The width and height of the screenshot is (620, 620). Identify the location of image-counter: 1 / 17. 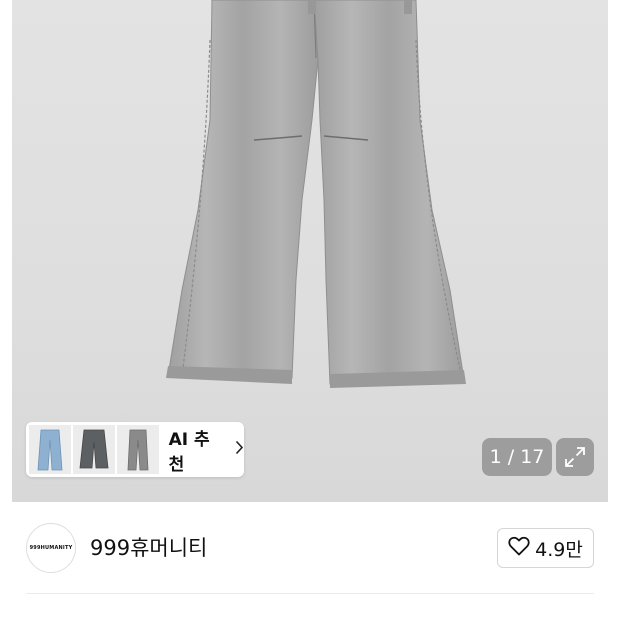
(517, 457).